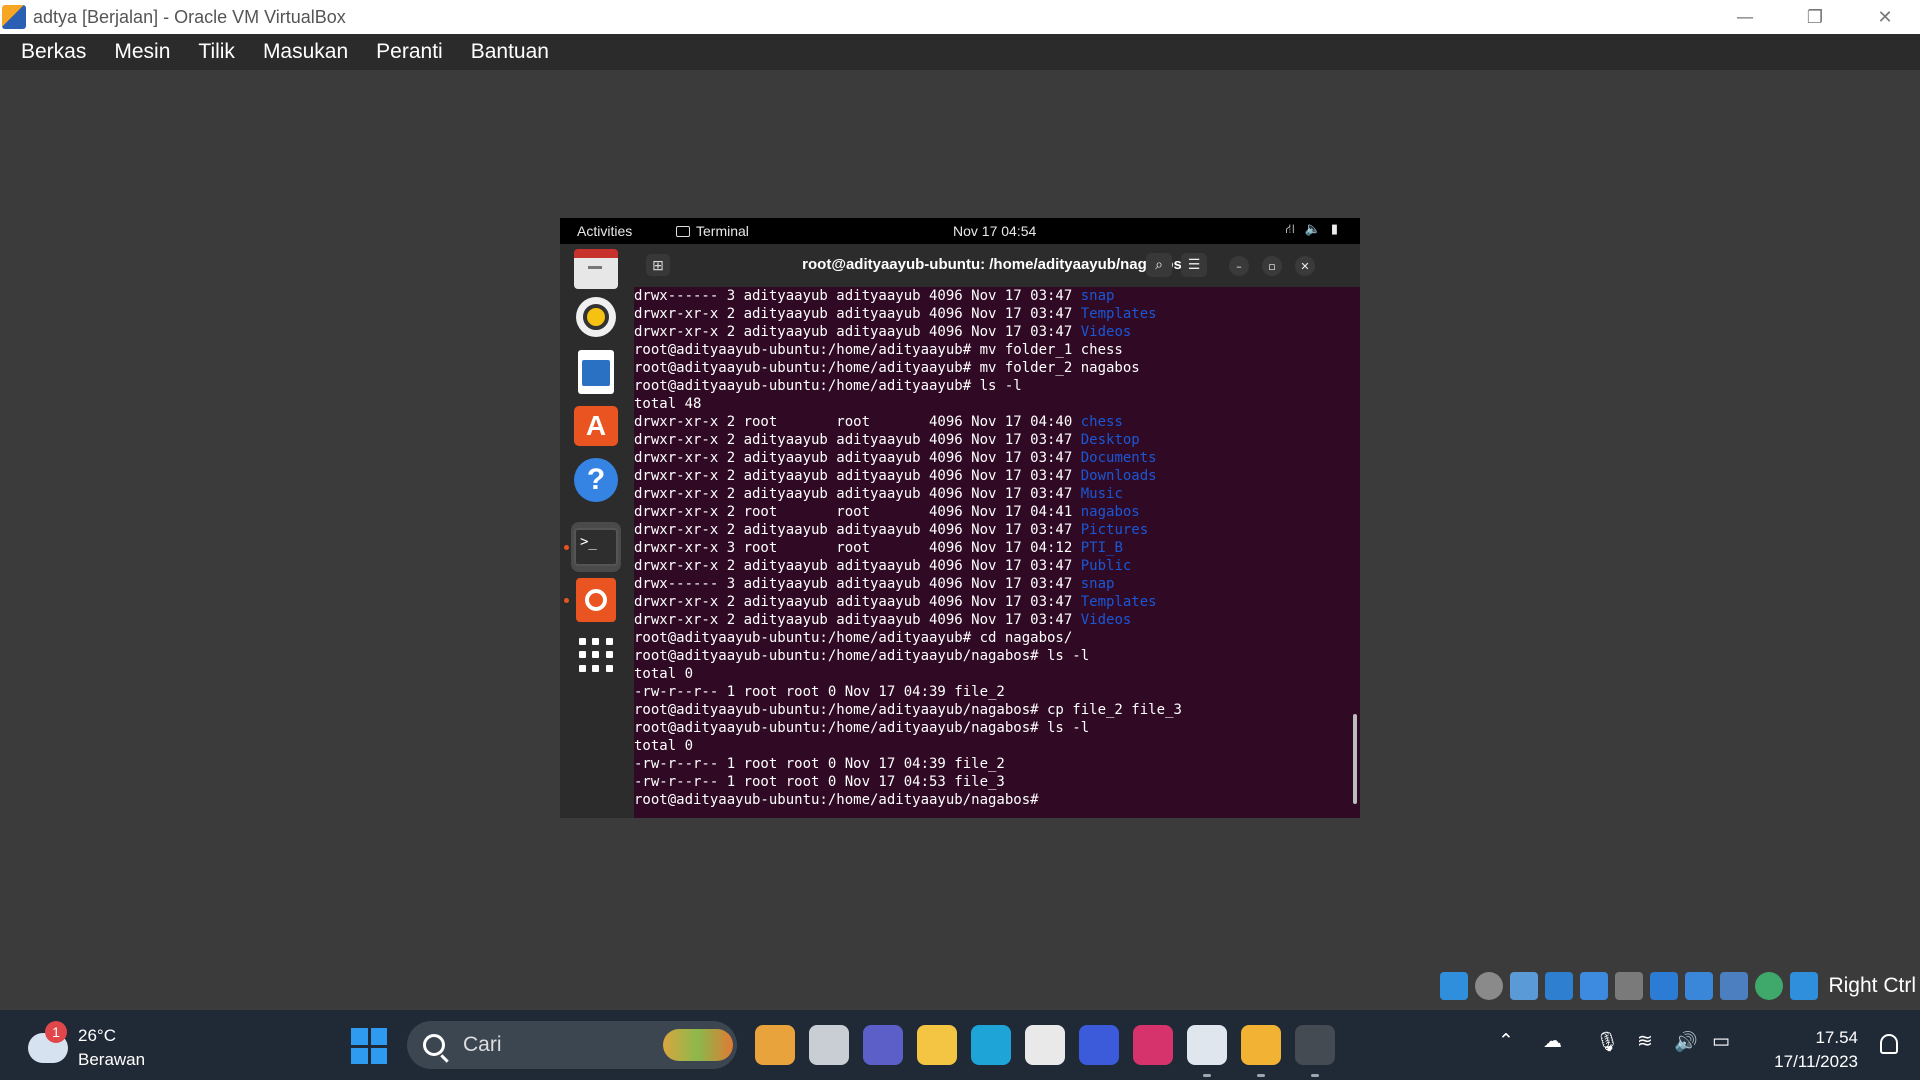  I want to click on display-icon, so click(1664, 986).